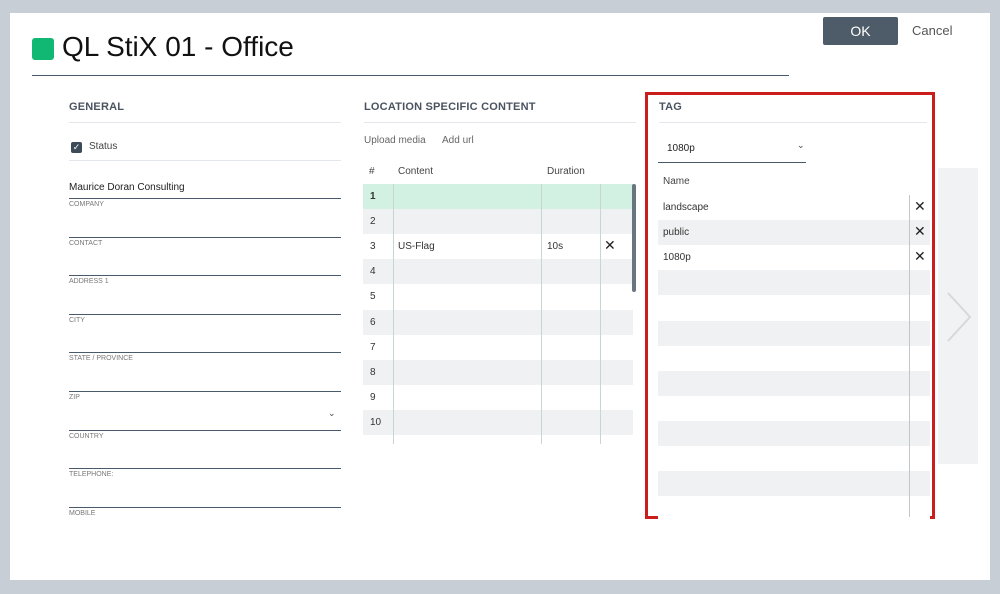 Image resolution: width=1000 pixels, height=594 pixels. Describe the element at coordinates (373, 247) in the screenshot. I see `row-number: 3` at that location.